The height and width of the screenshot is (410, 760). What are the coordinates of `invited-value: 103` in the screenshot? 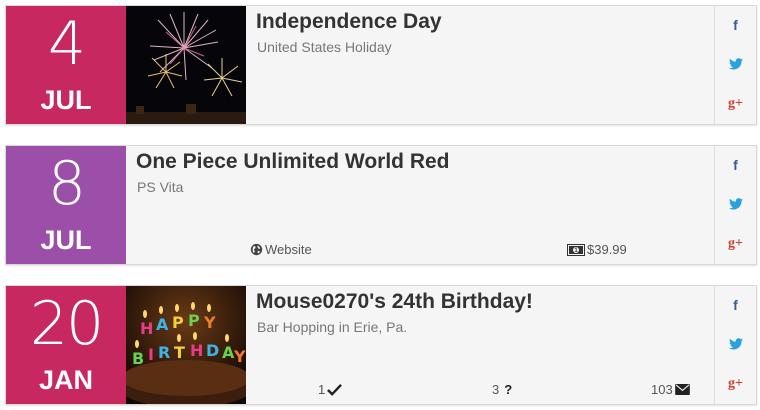 It's located at (662, 389).